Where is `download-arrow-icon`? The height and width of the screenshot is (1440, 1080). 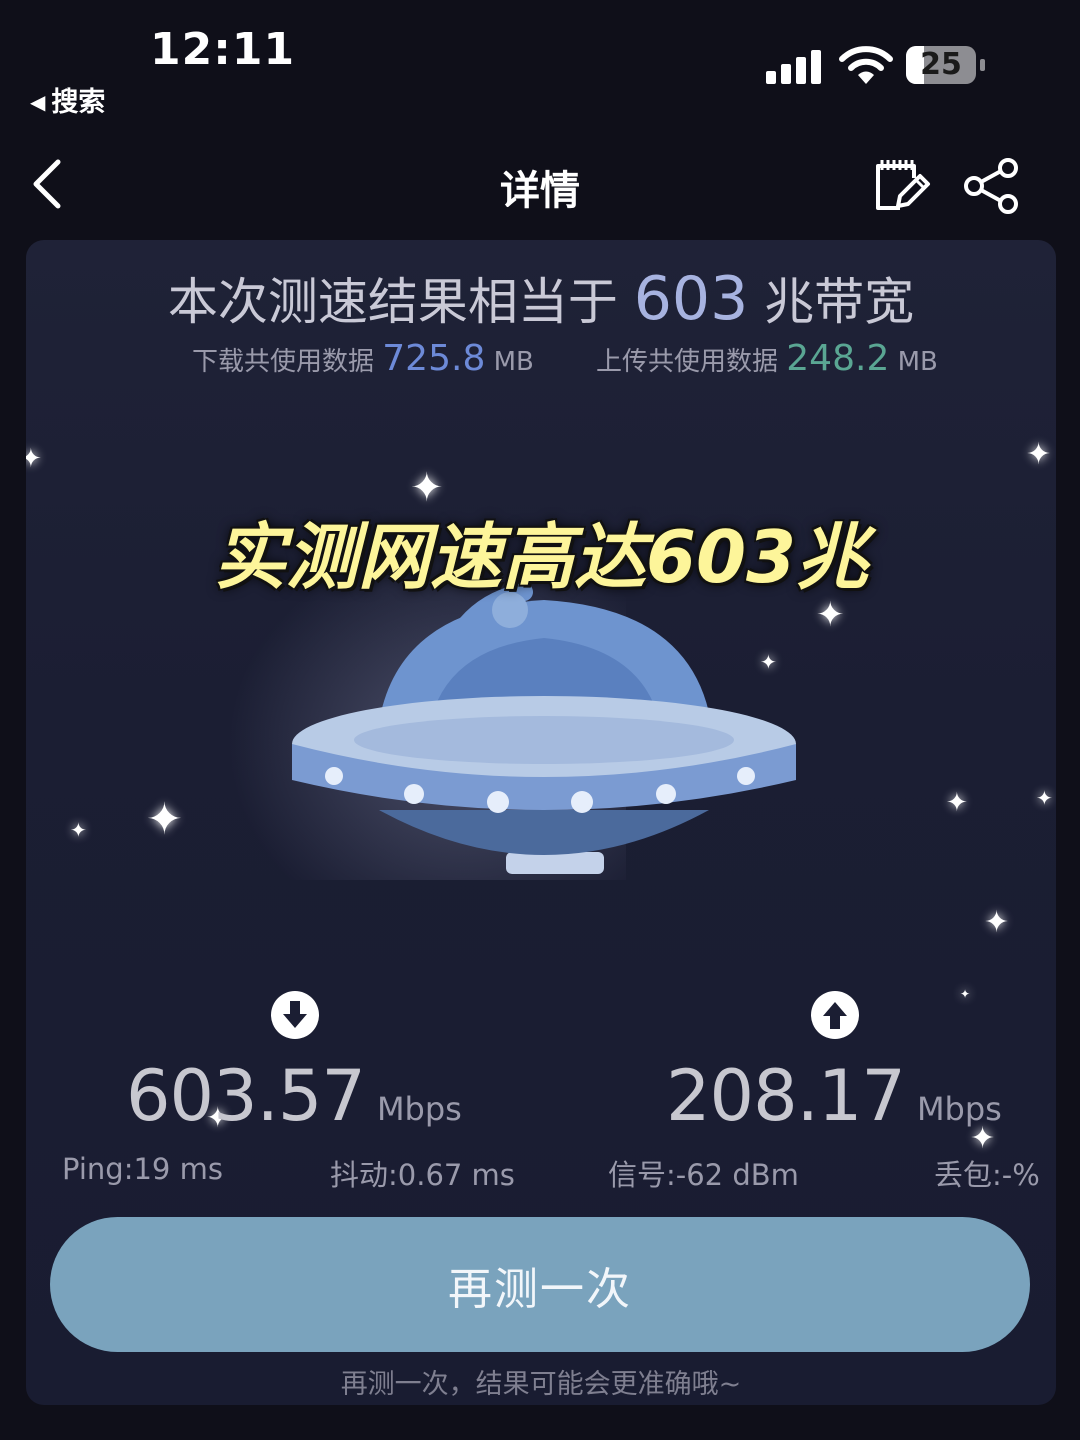
download-arrow-icon is located at coordinates (295, 1015).